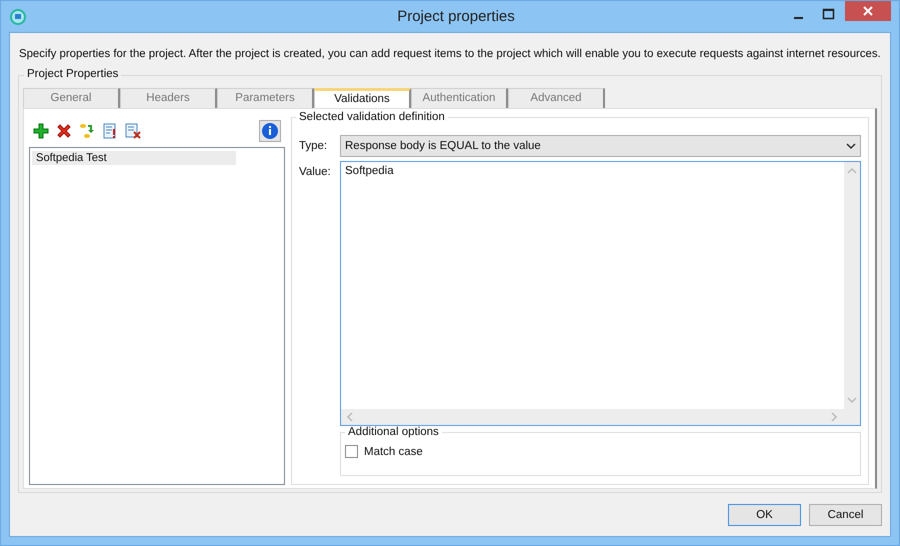 Image resolution: width=900 pixels, height=546 pixels. I want to click on tab: Advanced, so click(556, 98).